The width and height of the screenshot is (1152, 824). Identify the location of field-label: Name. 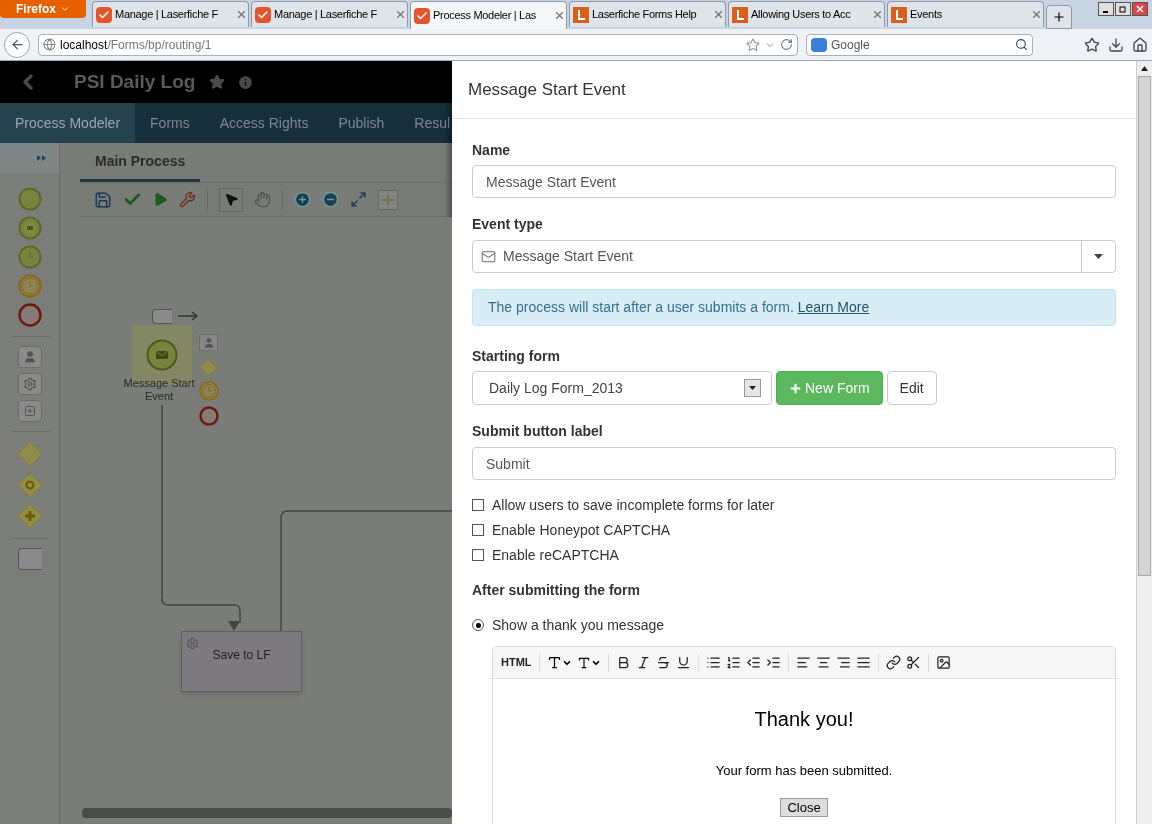
(492, 150).